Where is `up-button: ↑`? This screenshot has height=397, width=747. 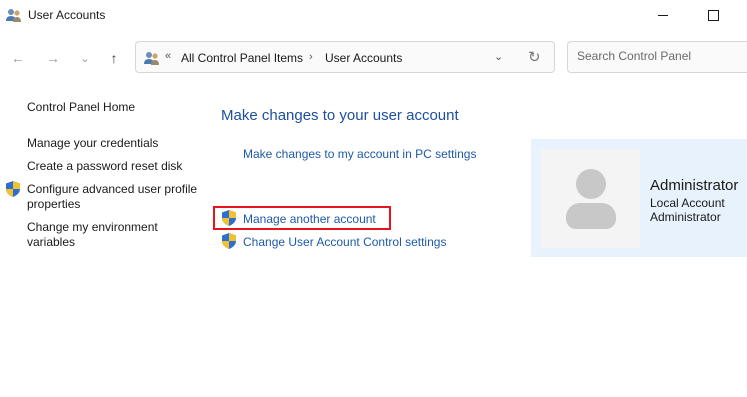 up-button: ↑ is located at coordinates (114, 58).